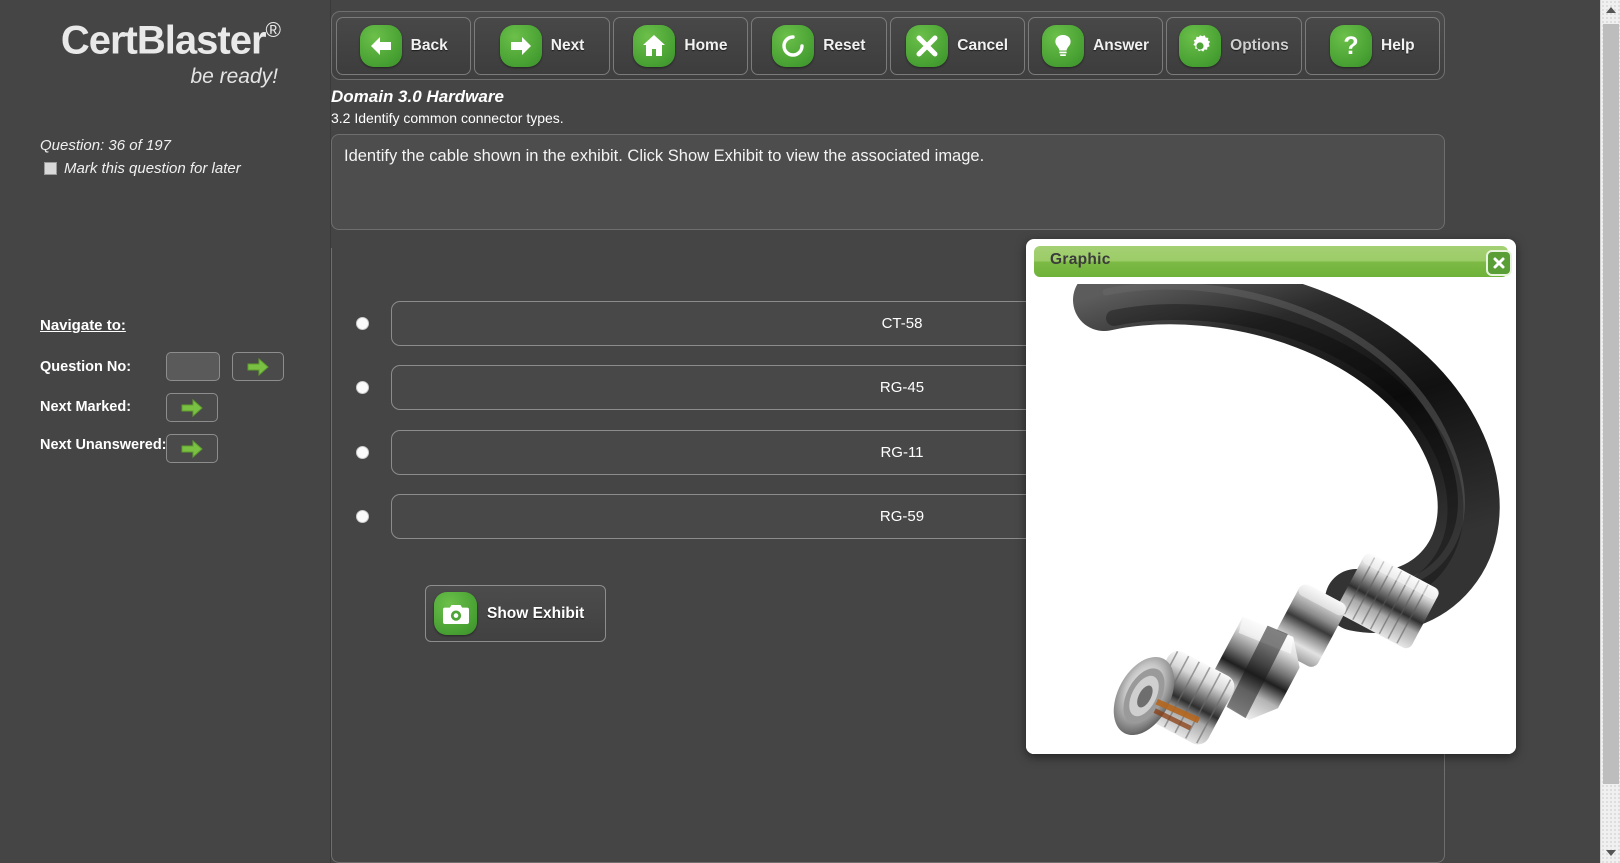 Image resolution: width=1620 pixels, height=863 pixels. What do you see at coordinates (1611, 404) in the screenshot?
I see `scrollbar-thumb` at bounding box center [1611, 404].